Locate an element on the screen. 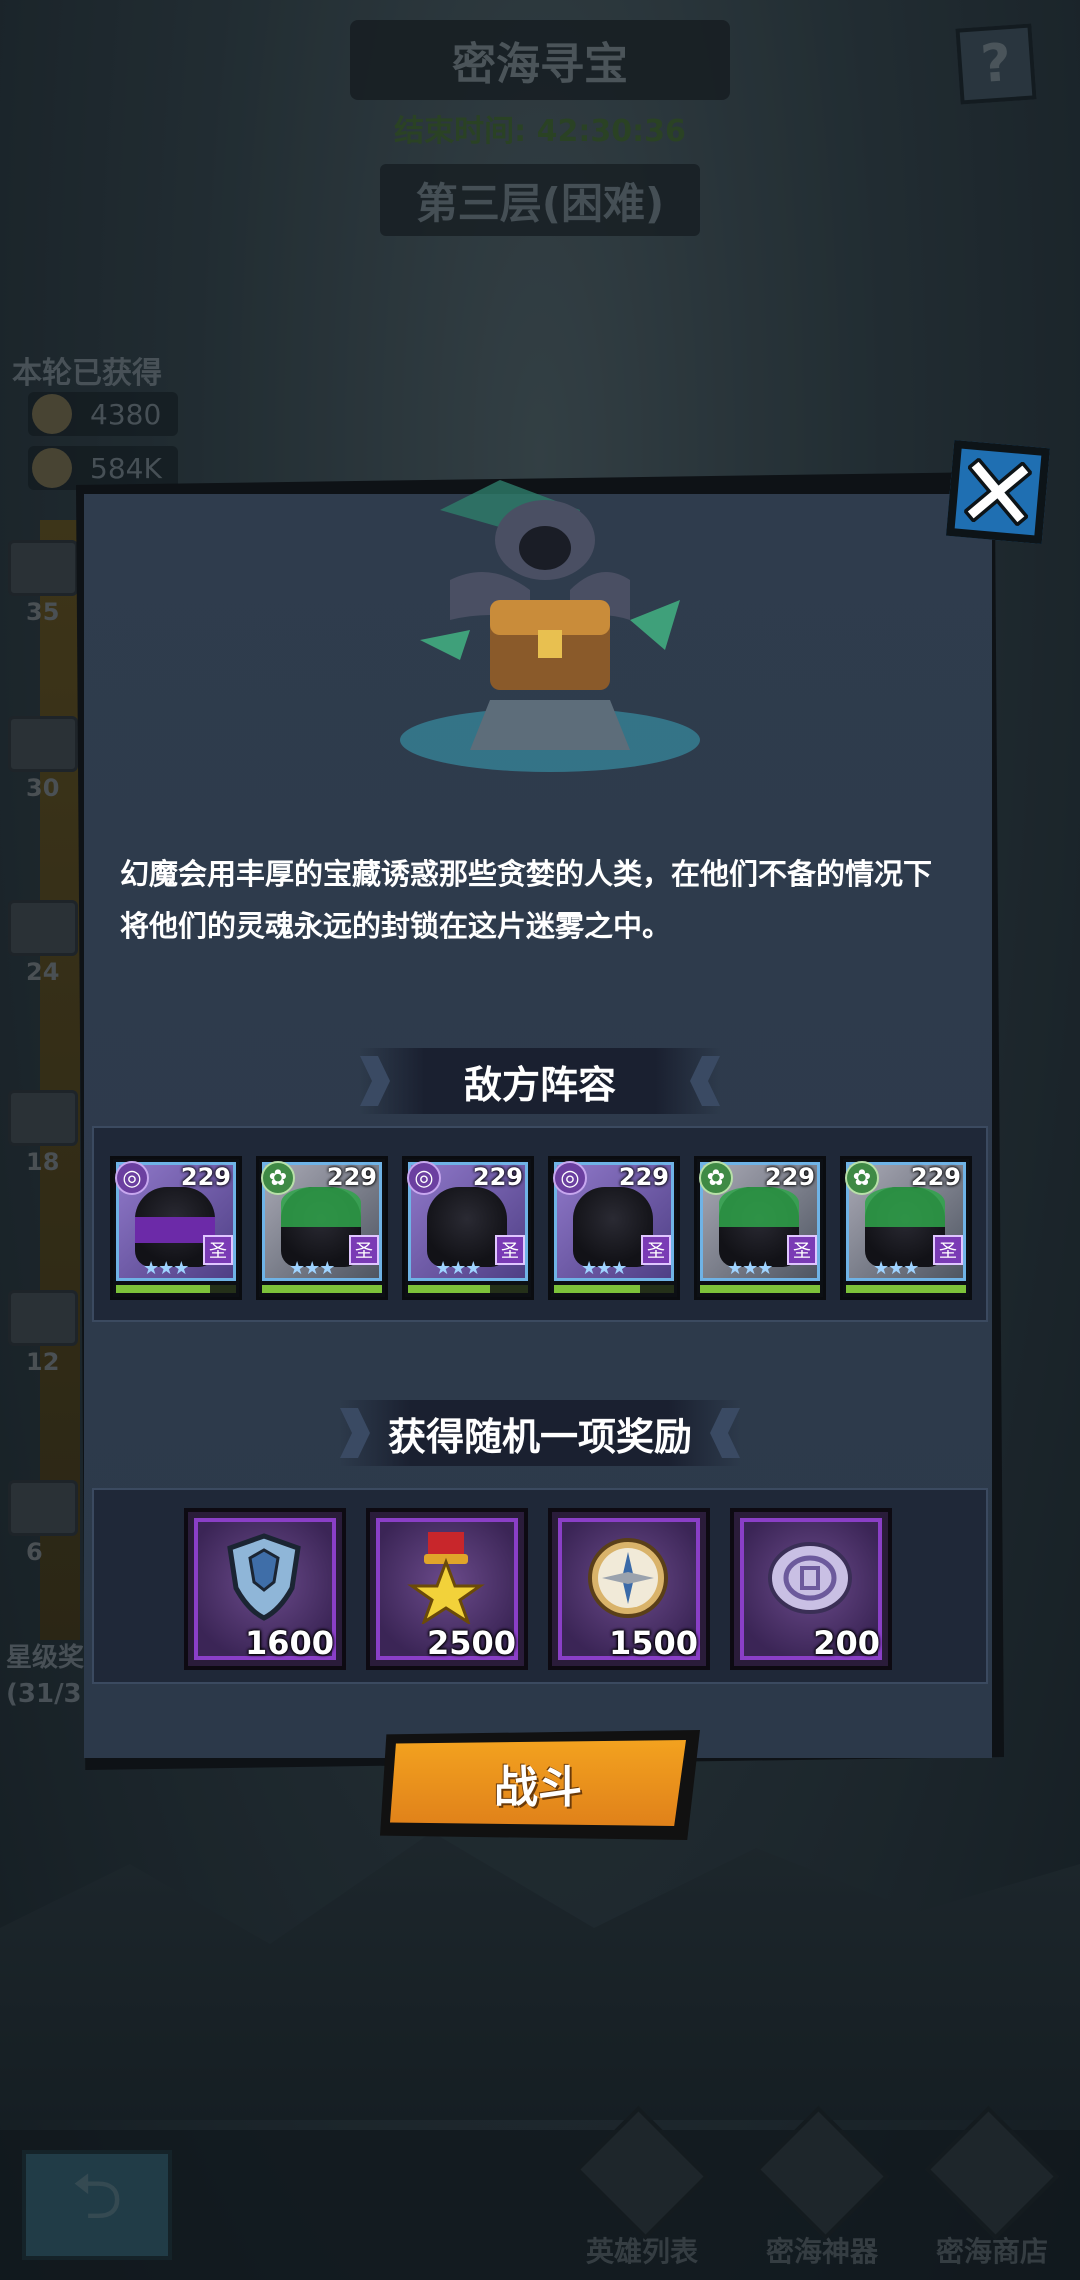 This screenshot has height=2280, width=1080. enemy-section-title: 敌方阵容 is located at coordinates (539, 1084).